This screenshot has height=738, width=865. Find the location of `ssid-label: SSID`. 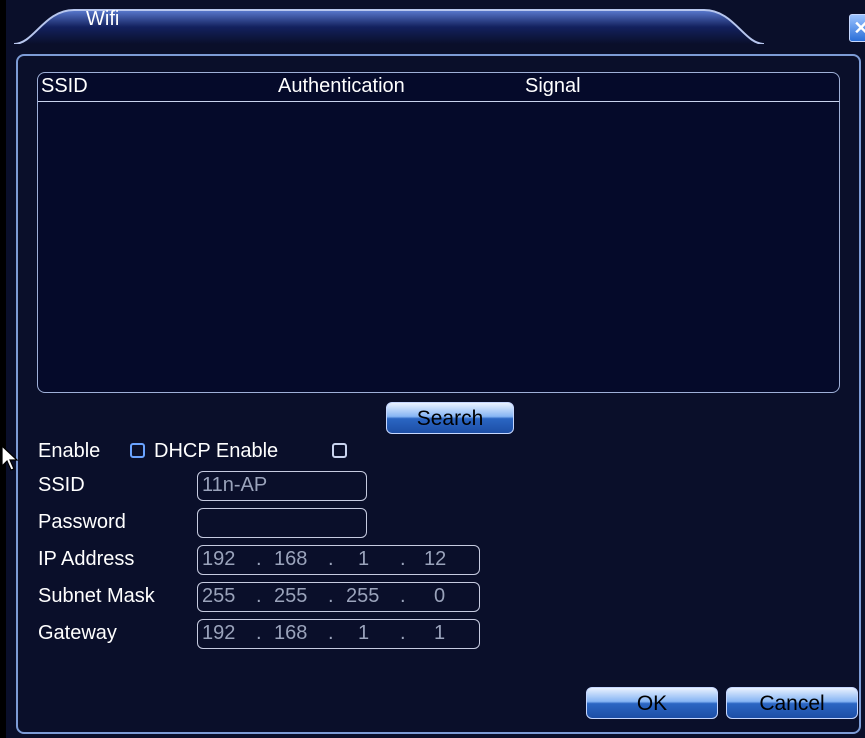

ssid-label: SSID is located at coordinates (61, 485).